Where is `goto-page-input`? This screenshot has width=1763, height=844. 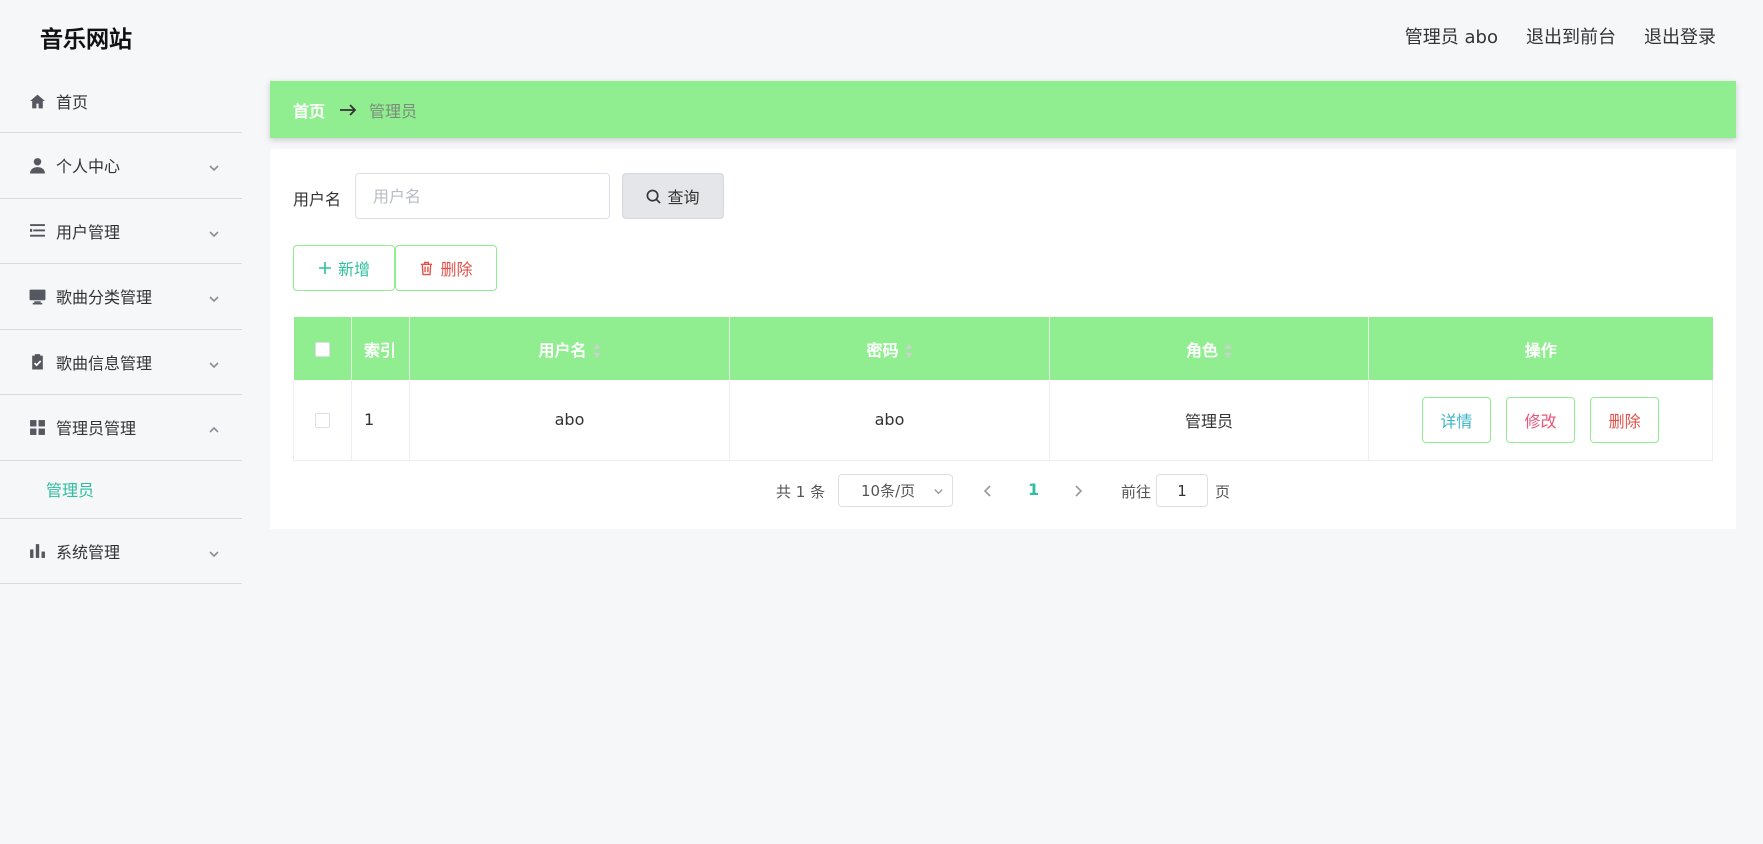
goto-page-input is located at coordinates (1182, 490).